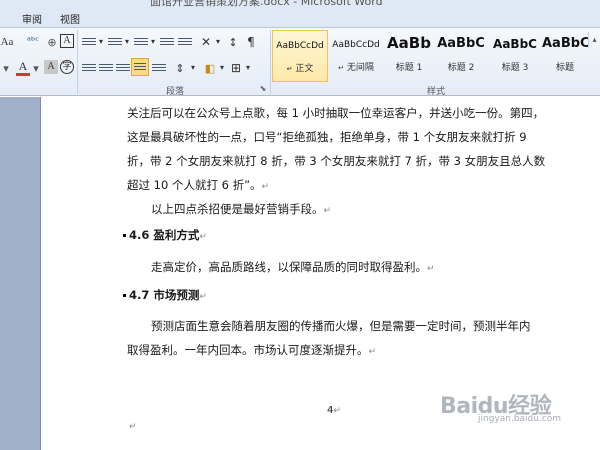 The width and height of the screenshot is (600, 450). Describe the element at coordinates (435, 92) in the screenshot. I see `styles-group-label: 样式` at that location.